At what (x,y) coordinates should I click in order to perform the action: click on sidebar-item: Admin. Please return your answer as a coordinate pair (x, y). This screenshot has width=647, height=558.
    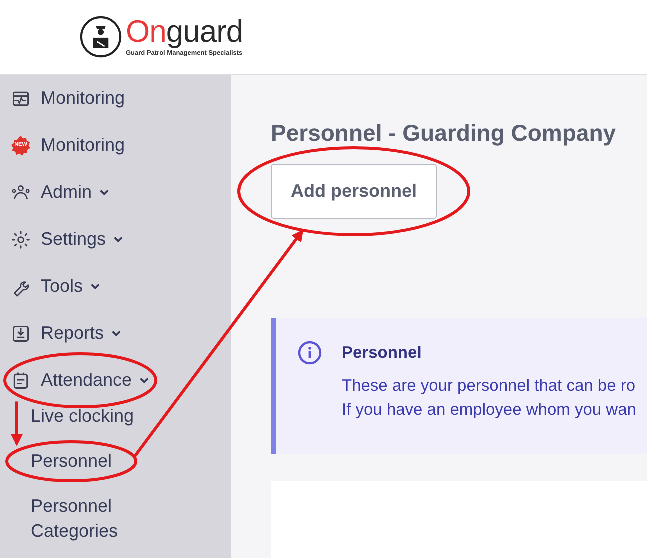
    Looking at the image, I should click on (60, 192).